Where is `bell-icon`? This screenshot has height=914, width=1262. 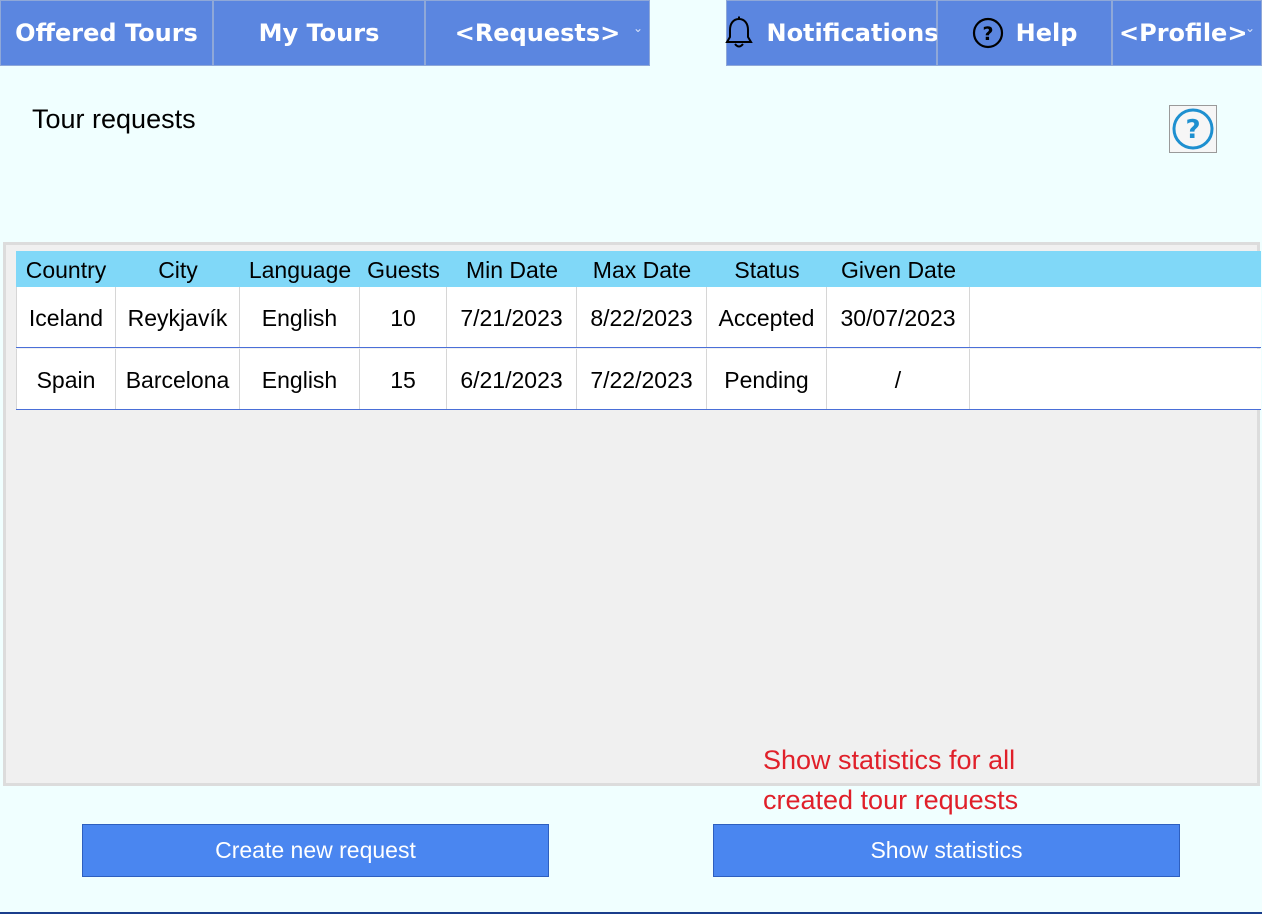
bell-icon is located at coordinates (739, 33).